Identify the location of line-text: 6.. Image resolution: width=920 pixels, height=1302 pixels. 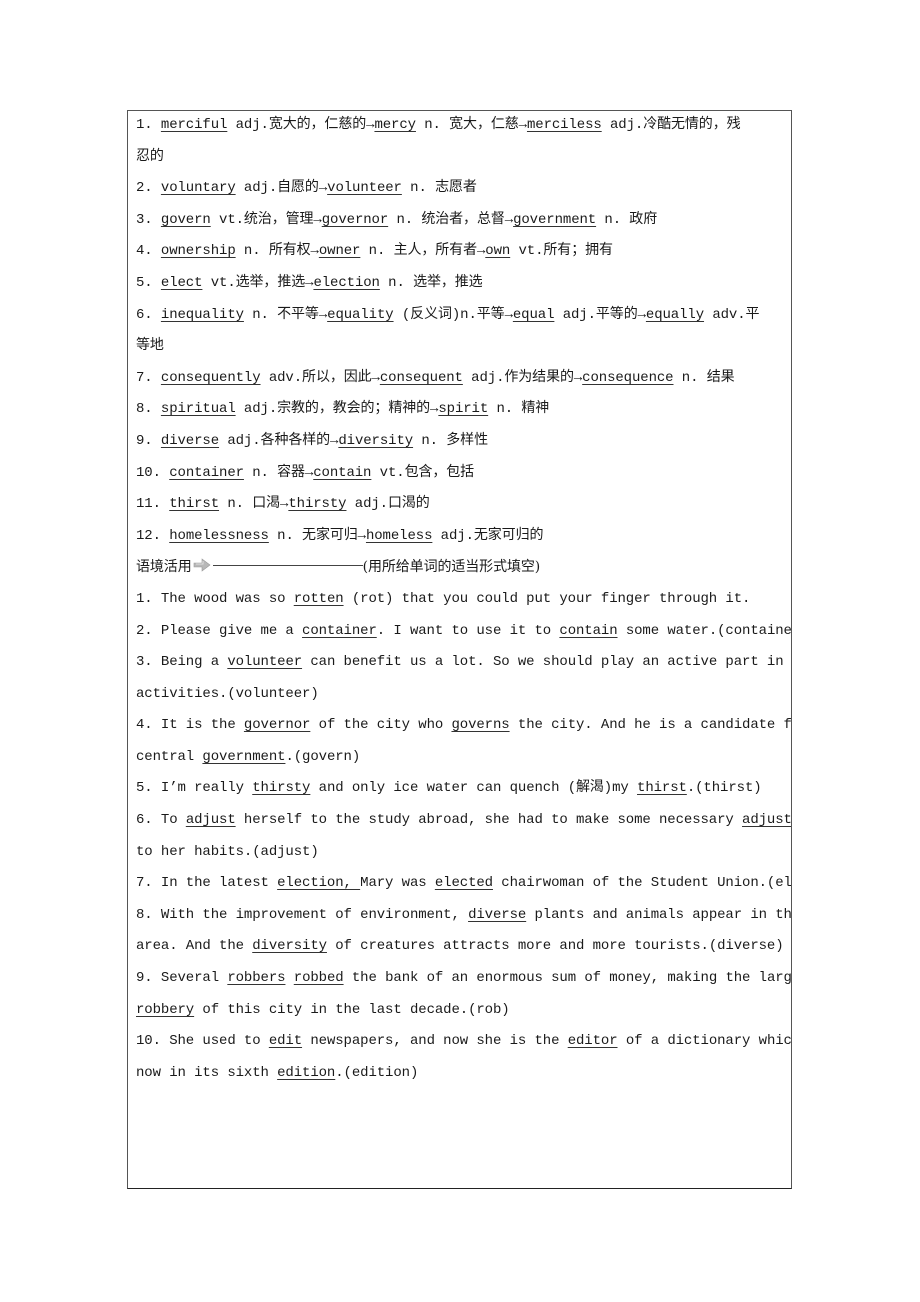
(148, 314).